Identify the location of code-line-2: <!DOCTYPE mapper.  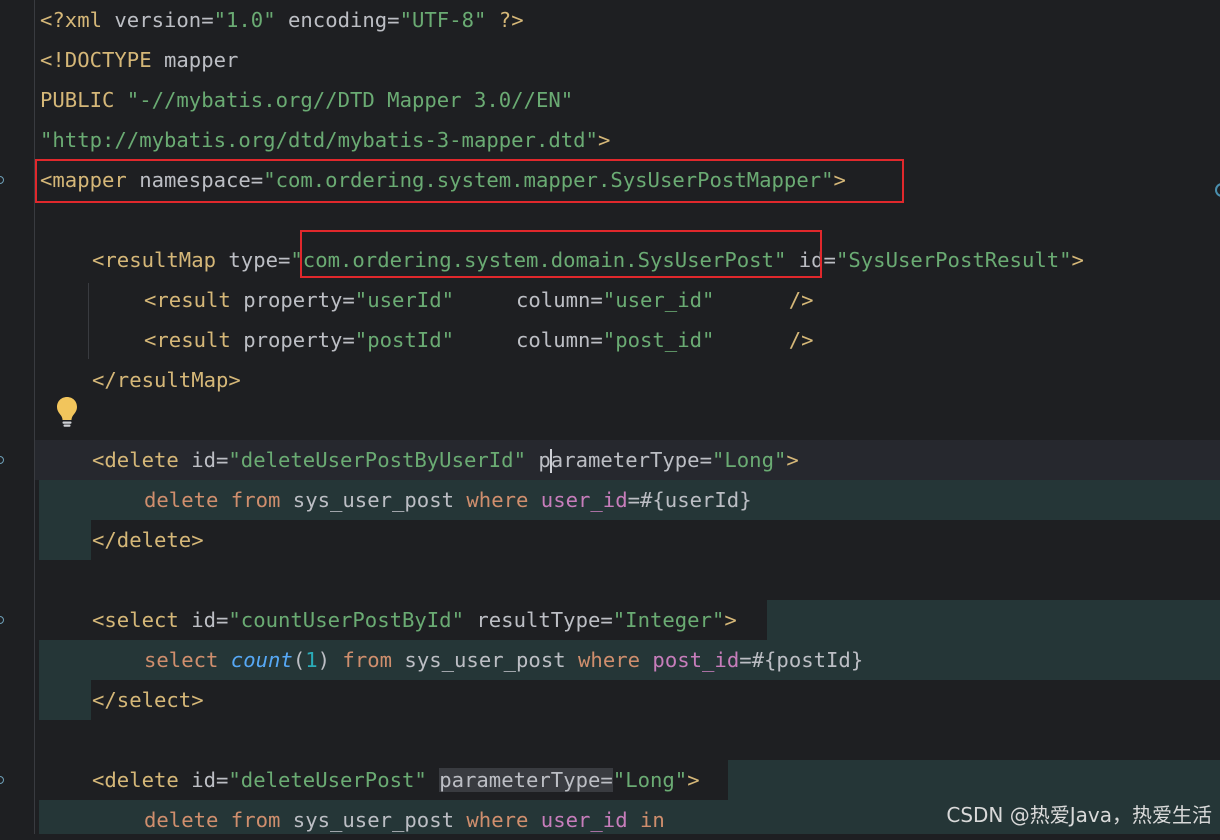
(139, 60).